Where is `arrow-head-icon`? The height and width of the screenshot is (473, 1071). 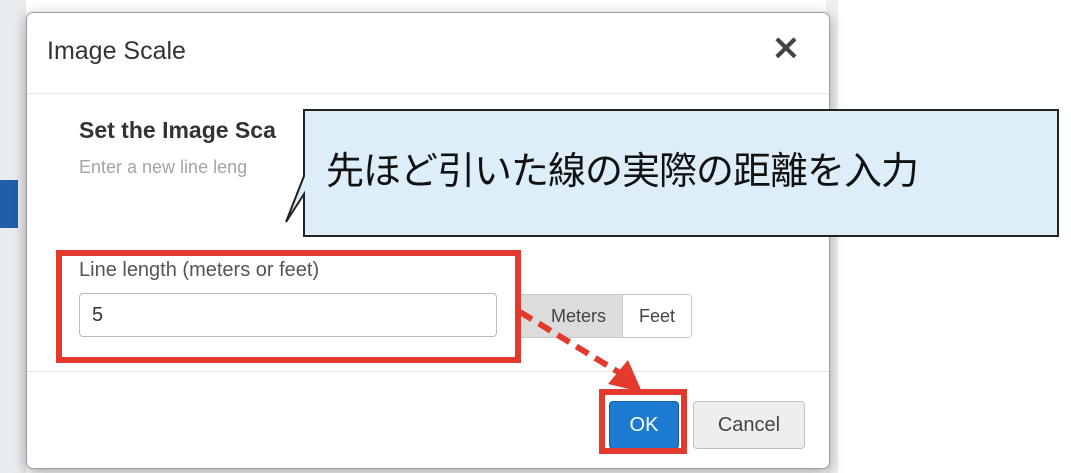
arrow-head-icon is located at coordinates (625, 376).